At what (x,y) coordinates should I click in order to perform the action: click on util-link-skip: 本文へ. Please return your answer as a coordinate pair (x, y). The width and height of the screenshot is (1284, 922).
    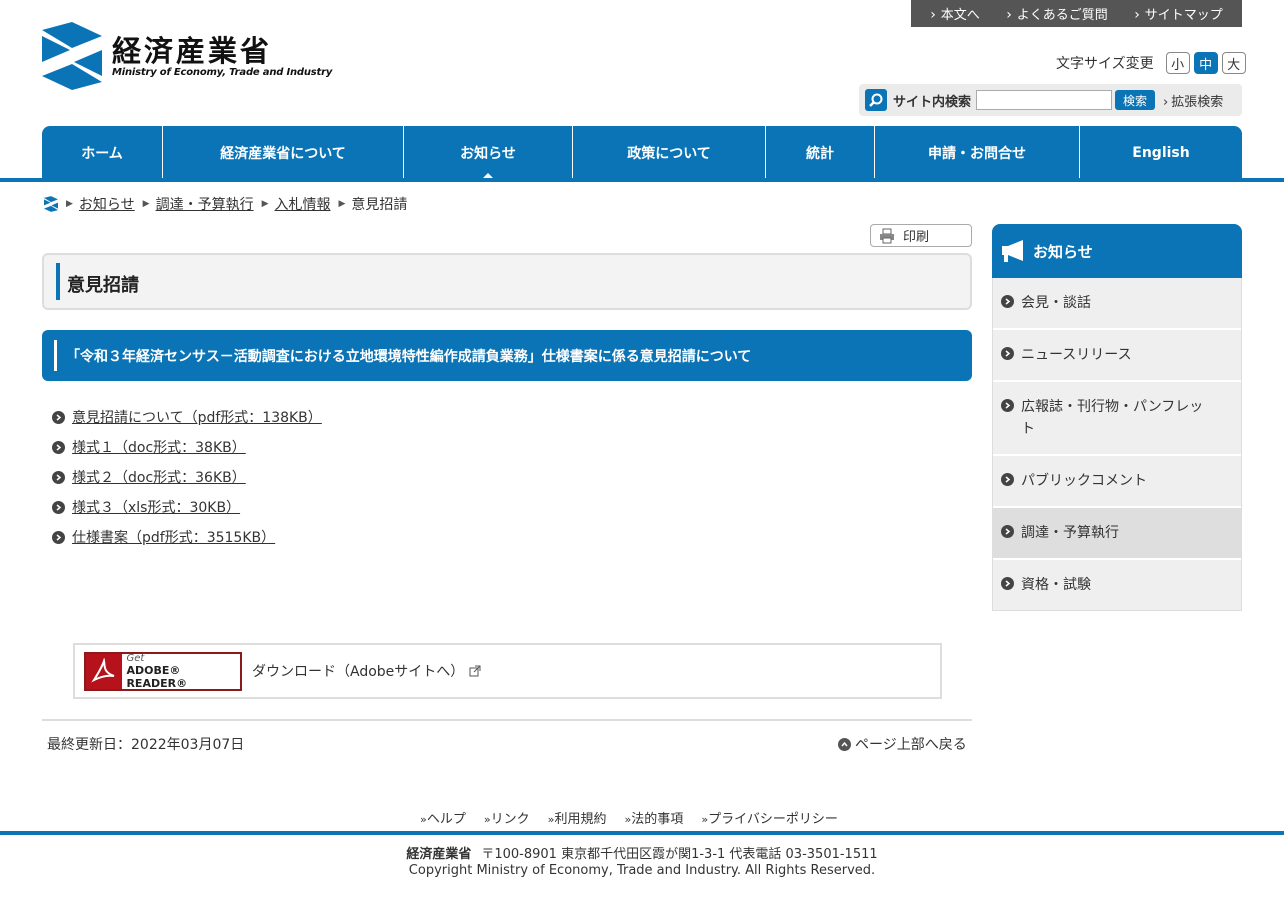
    Looking at the image, I should click on (955, 13).